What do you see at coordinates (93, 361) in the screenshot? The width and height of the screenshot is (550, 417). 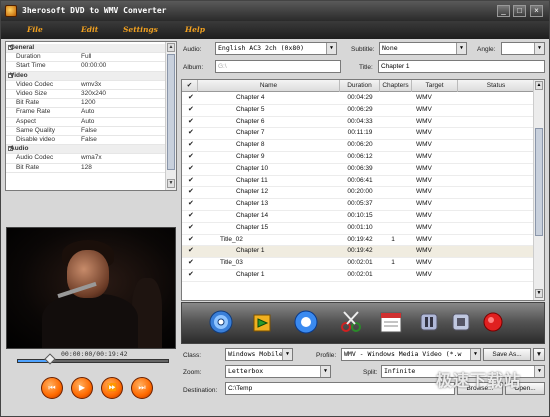 I see `seek-slider` at bounding box center [93, 361].